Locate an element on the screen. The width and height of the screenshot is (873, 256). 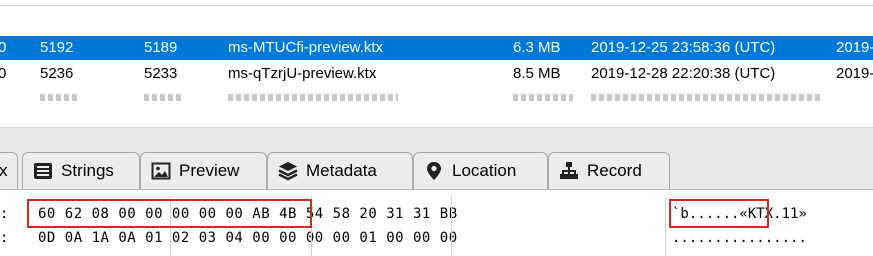
object-id-cell: 5236 is located at coordinates (57, 73).